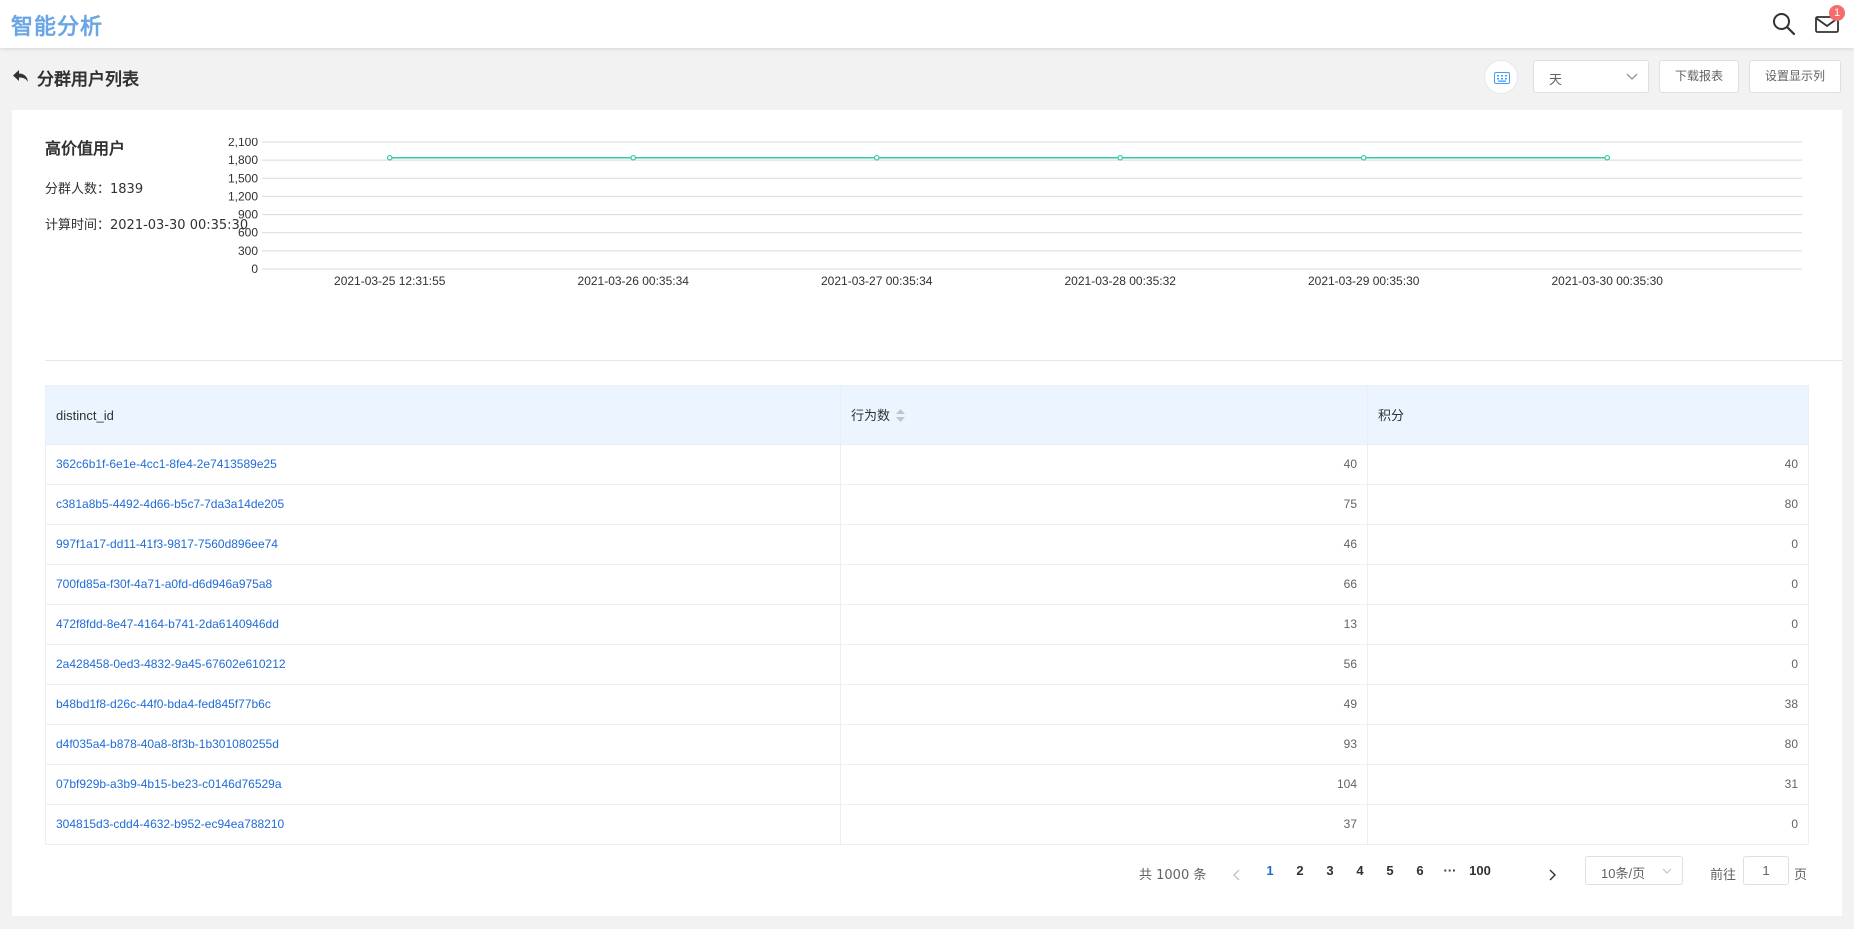 This screenshot has height=929, width=1854. I want to click on cell-distinct-id: 997f1a17-dd11-41f3-9817-7560d896ee74, so click(443, 544).